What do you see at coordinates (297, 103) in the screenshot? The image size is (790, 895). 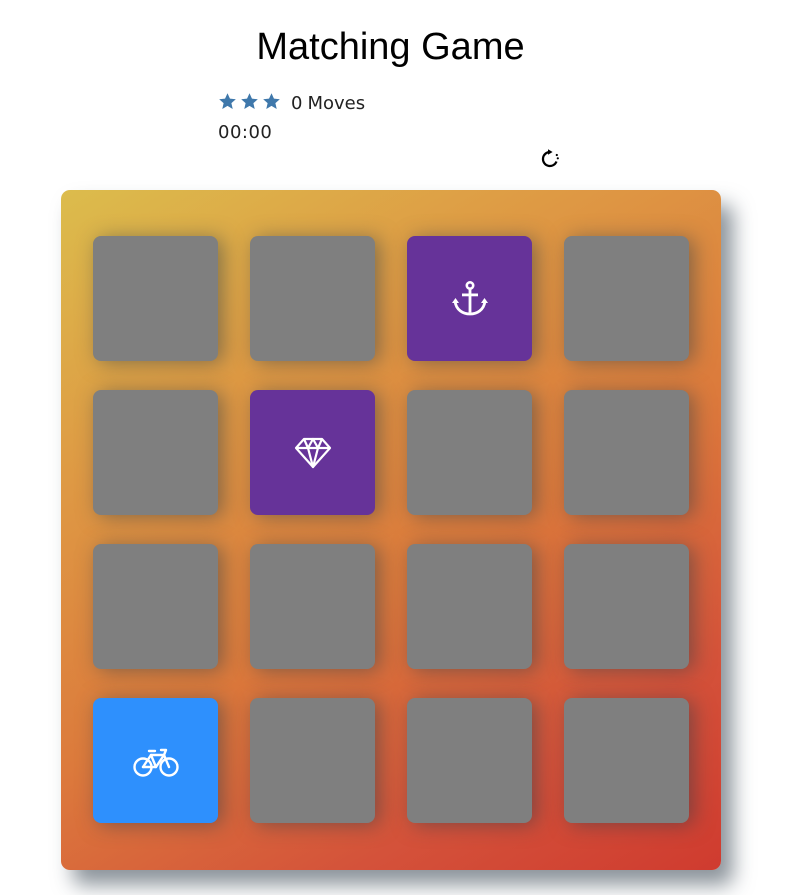 I see `moves-count: 0` at bounding box center [297, 103].